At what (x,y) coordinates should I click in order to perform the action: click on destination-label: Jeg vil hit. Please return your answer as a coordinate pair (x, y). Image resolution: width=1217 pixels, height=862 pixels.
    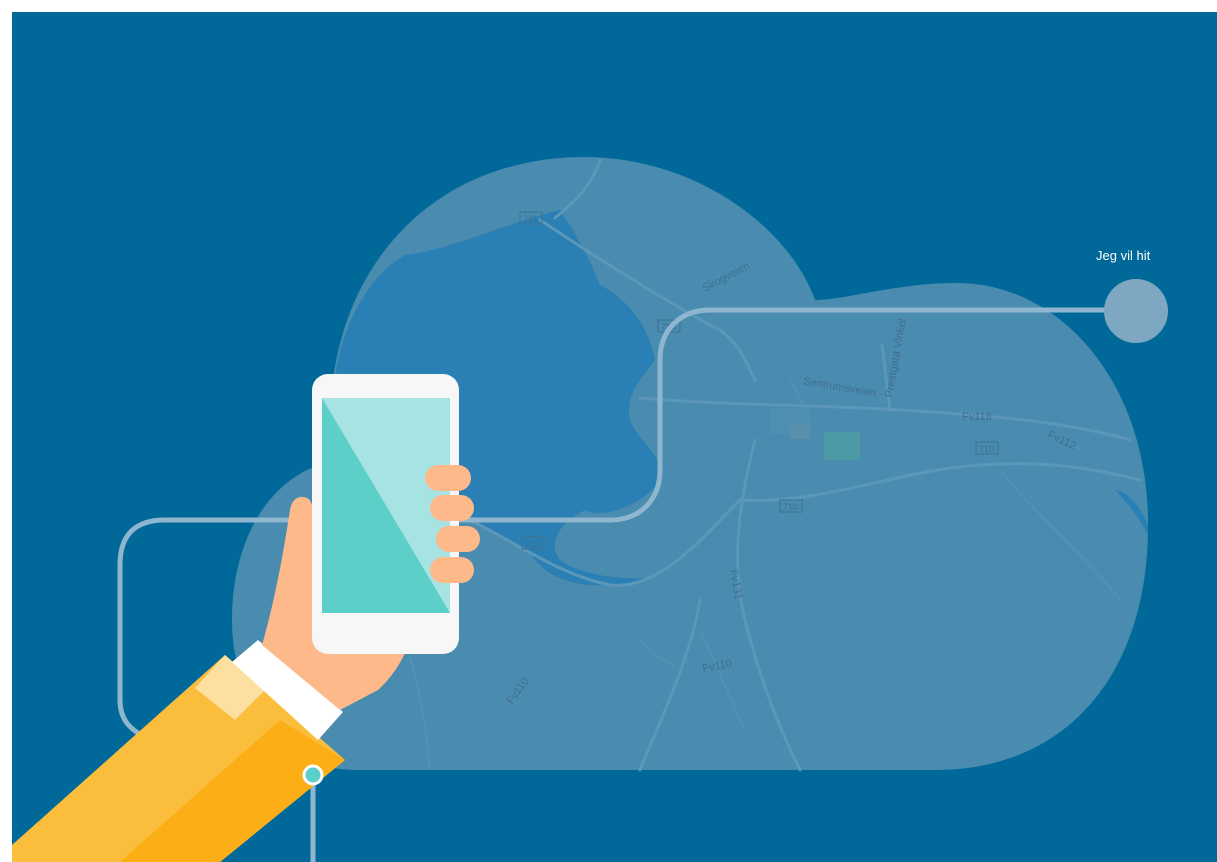
    Looking at the image, I should click on (1123, 255).